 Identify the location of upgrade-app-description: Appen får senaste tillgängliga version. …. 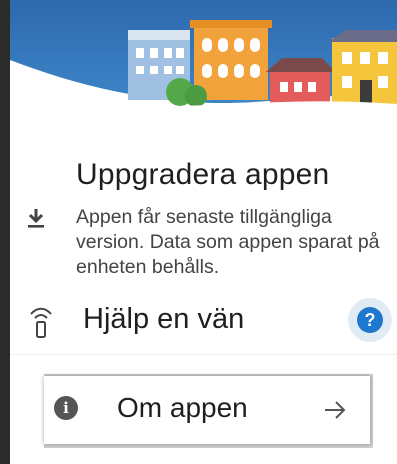
(228, 242).